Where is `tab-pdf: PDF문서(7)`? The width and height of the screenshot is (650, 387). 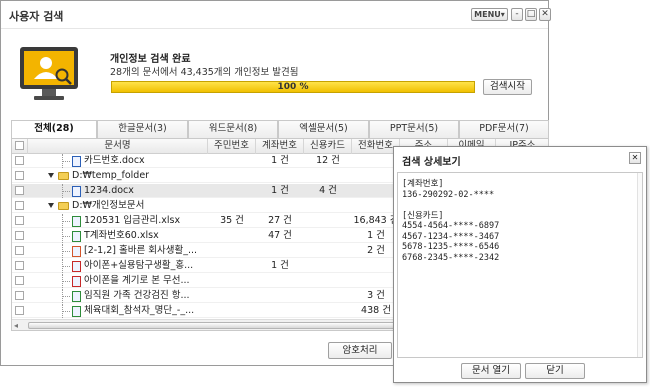
tab-pdf: PDF문서(7) is located at coordinates (504, 129).